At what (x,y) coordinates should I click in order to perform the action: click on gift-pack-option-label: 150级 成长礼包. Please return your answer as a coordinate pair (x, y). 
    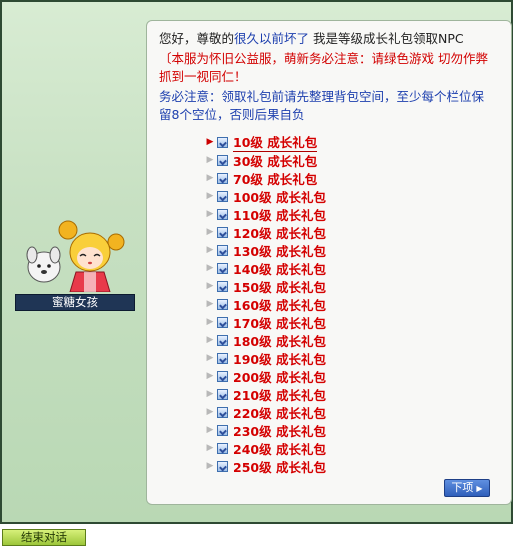
    Looking at the image, I should click on (279, 287).